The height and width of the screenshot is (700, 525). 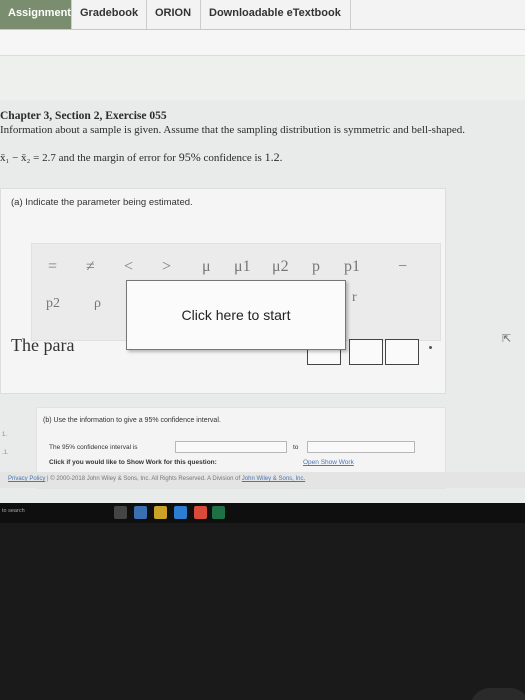 I want to click on header-band, so click(x=262, y=78).